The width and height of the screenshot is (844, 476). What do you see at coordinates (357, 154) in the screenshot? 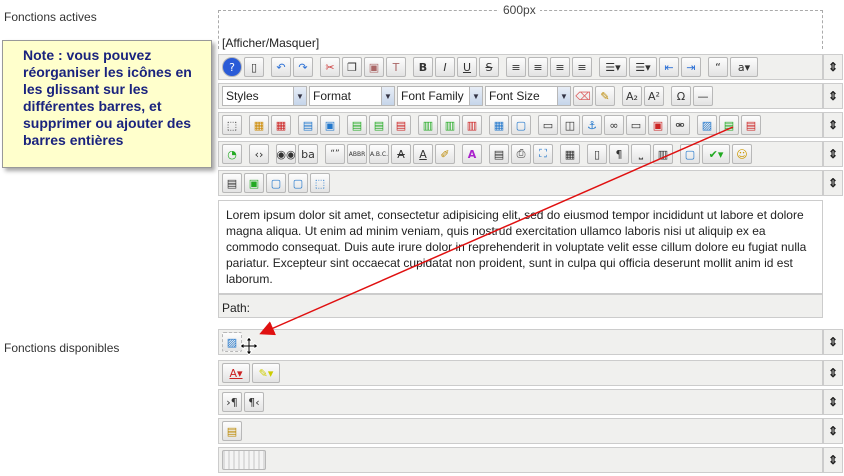
I see `abbr-icon: ABBR` at bounding box center [357, 154].